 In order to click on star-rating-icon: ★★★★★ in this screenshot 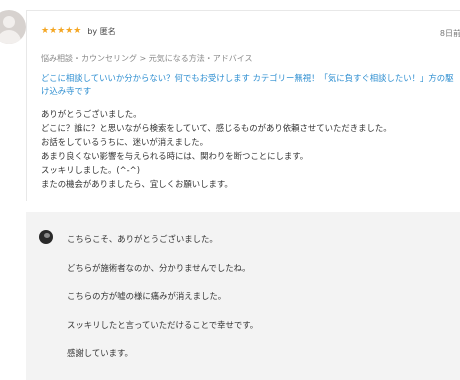, I will do `click(61, 31)`.